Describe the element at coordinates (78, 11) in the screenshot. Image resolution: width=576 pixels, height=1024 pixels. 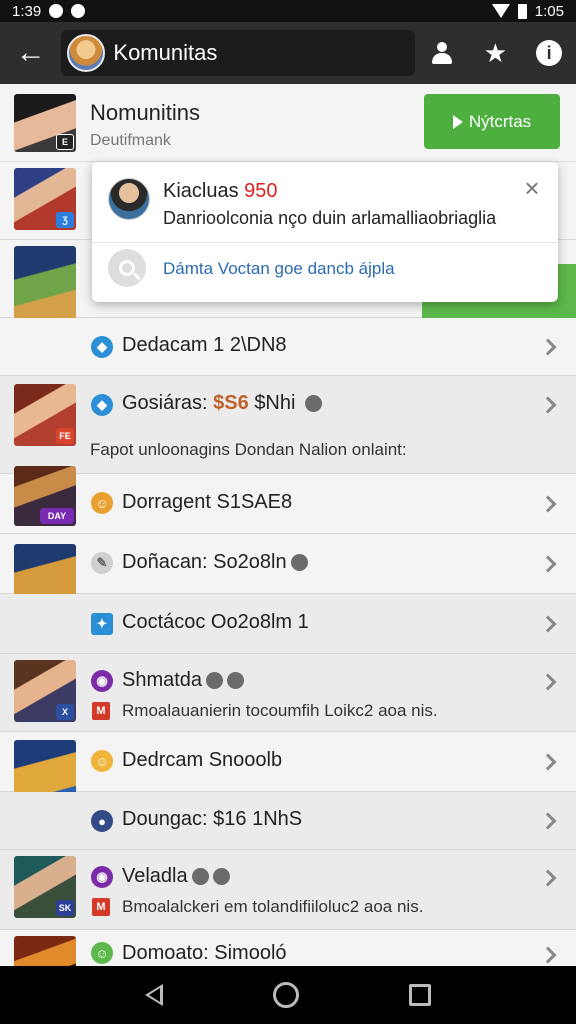
I see `cat-notification-icon` at that location.